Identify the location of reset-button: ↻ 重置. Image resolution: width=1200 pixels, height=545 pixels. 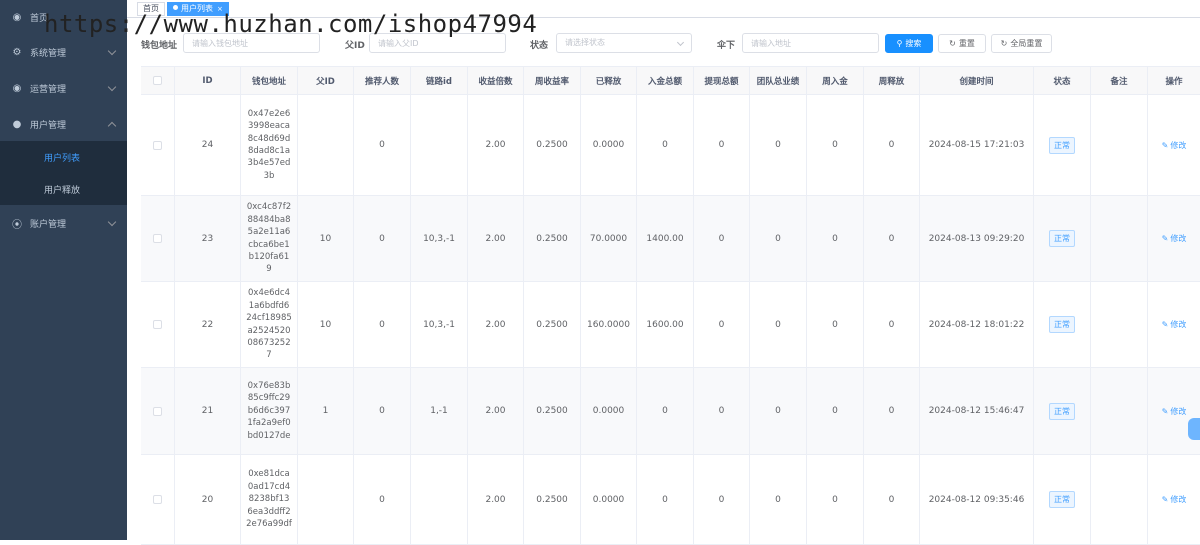
(962, 43).